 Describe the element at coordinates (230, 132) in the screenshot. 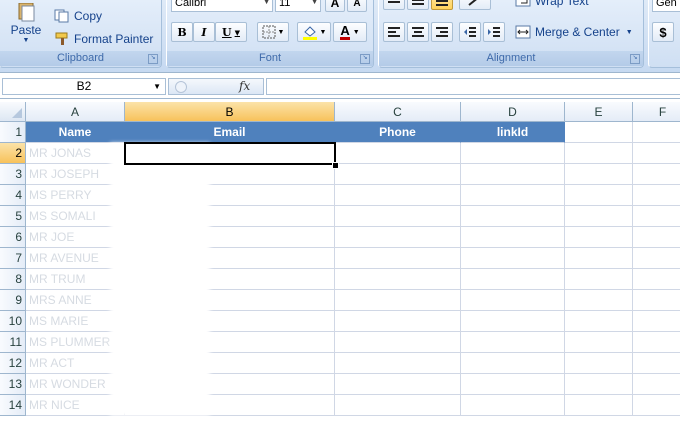

I see `cell-b1: Email` at that location.